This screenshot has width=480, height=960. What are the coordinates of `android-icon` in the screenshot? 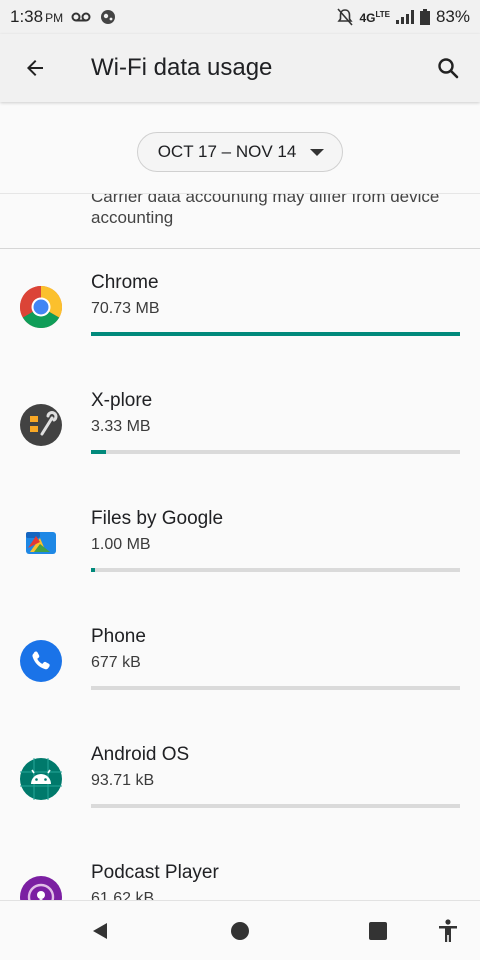 It's located at (41, 779).